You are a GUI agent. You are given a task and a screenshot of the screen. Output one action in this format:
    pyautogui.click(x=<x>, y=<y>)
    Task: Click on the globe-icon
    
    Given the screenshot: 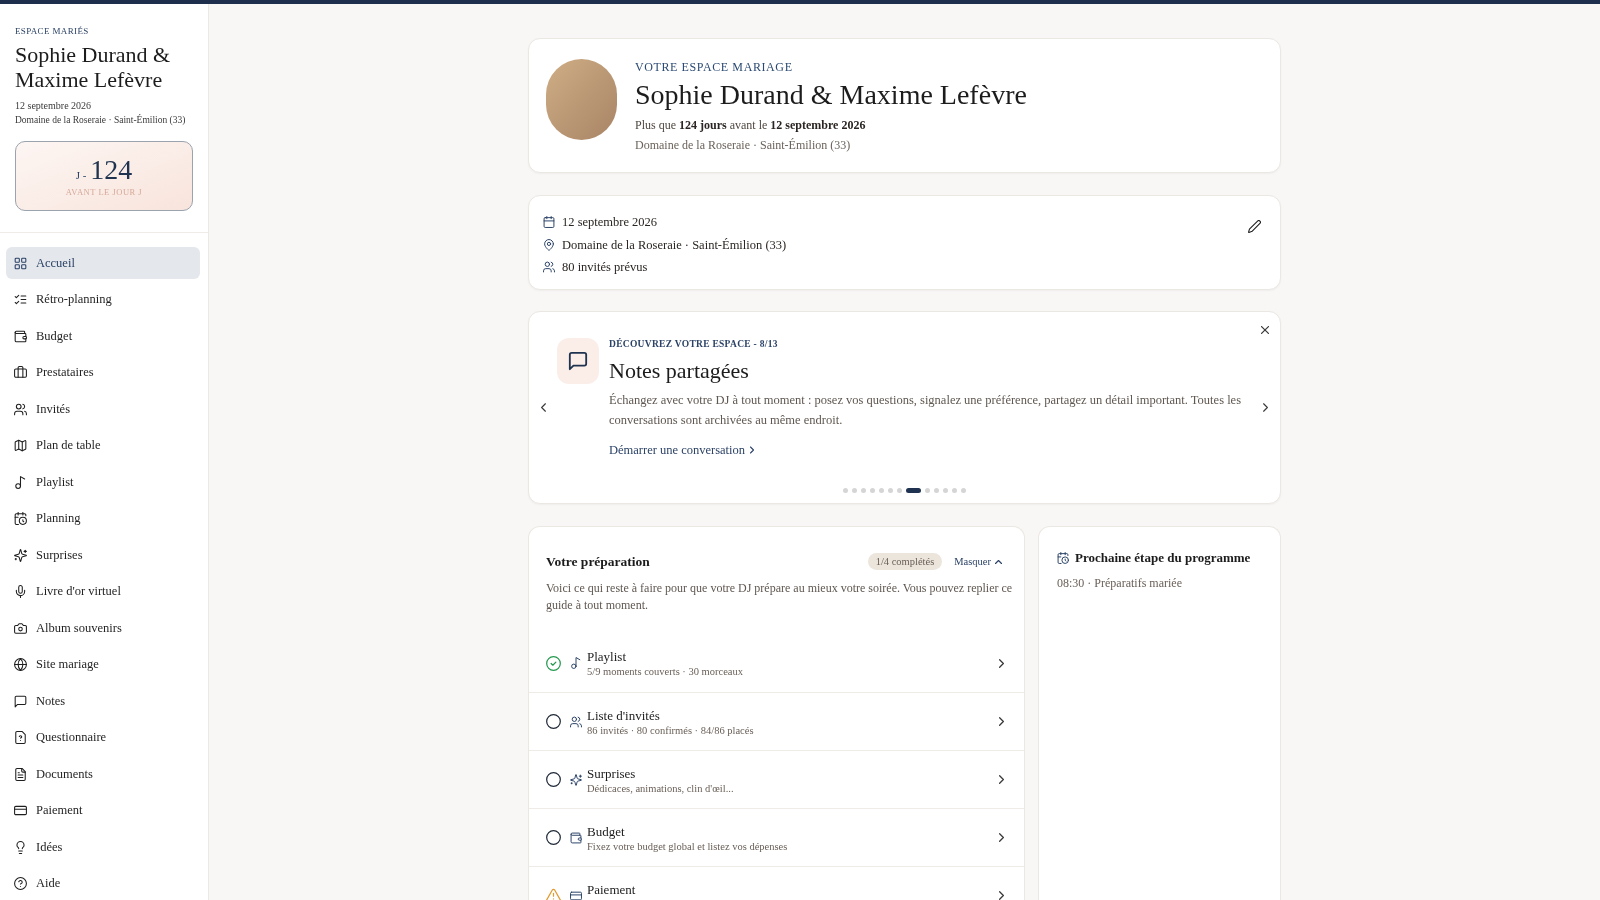 What is the action you would take?
    pyautogui.click(x=20, y=664)
    